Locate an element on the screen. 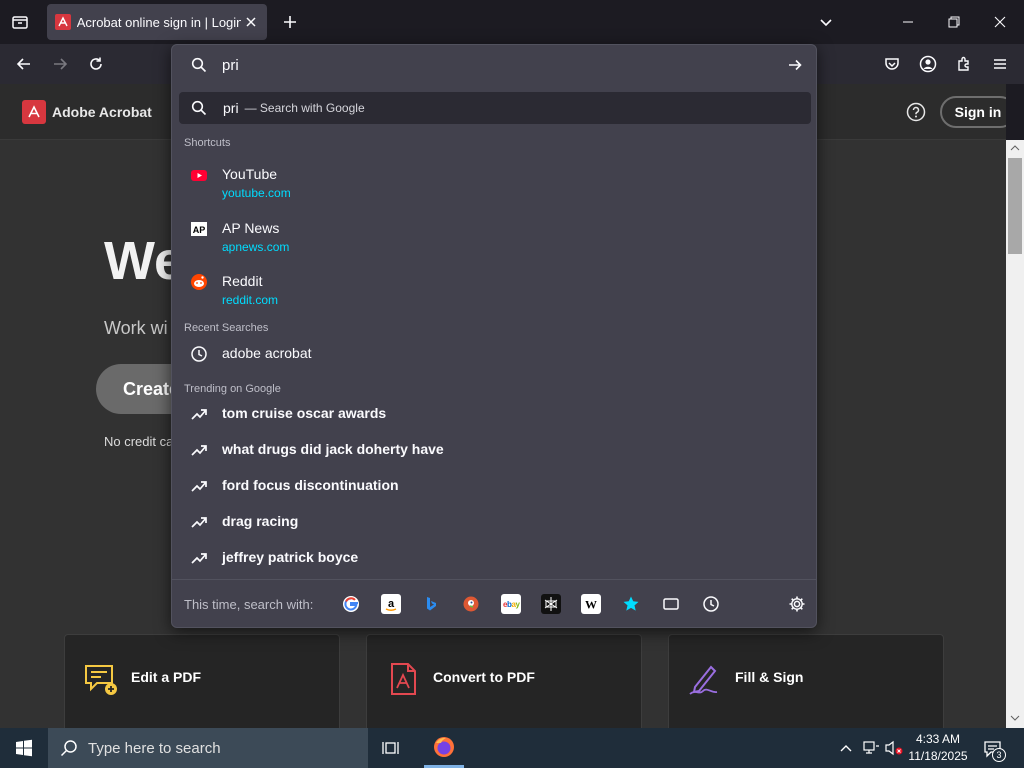 The height and width of the screenshot is (768, 1024). shortcut-name: YouTube is located at coordinates (250, 174).